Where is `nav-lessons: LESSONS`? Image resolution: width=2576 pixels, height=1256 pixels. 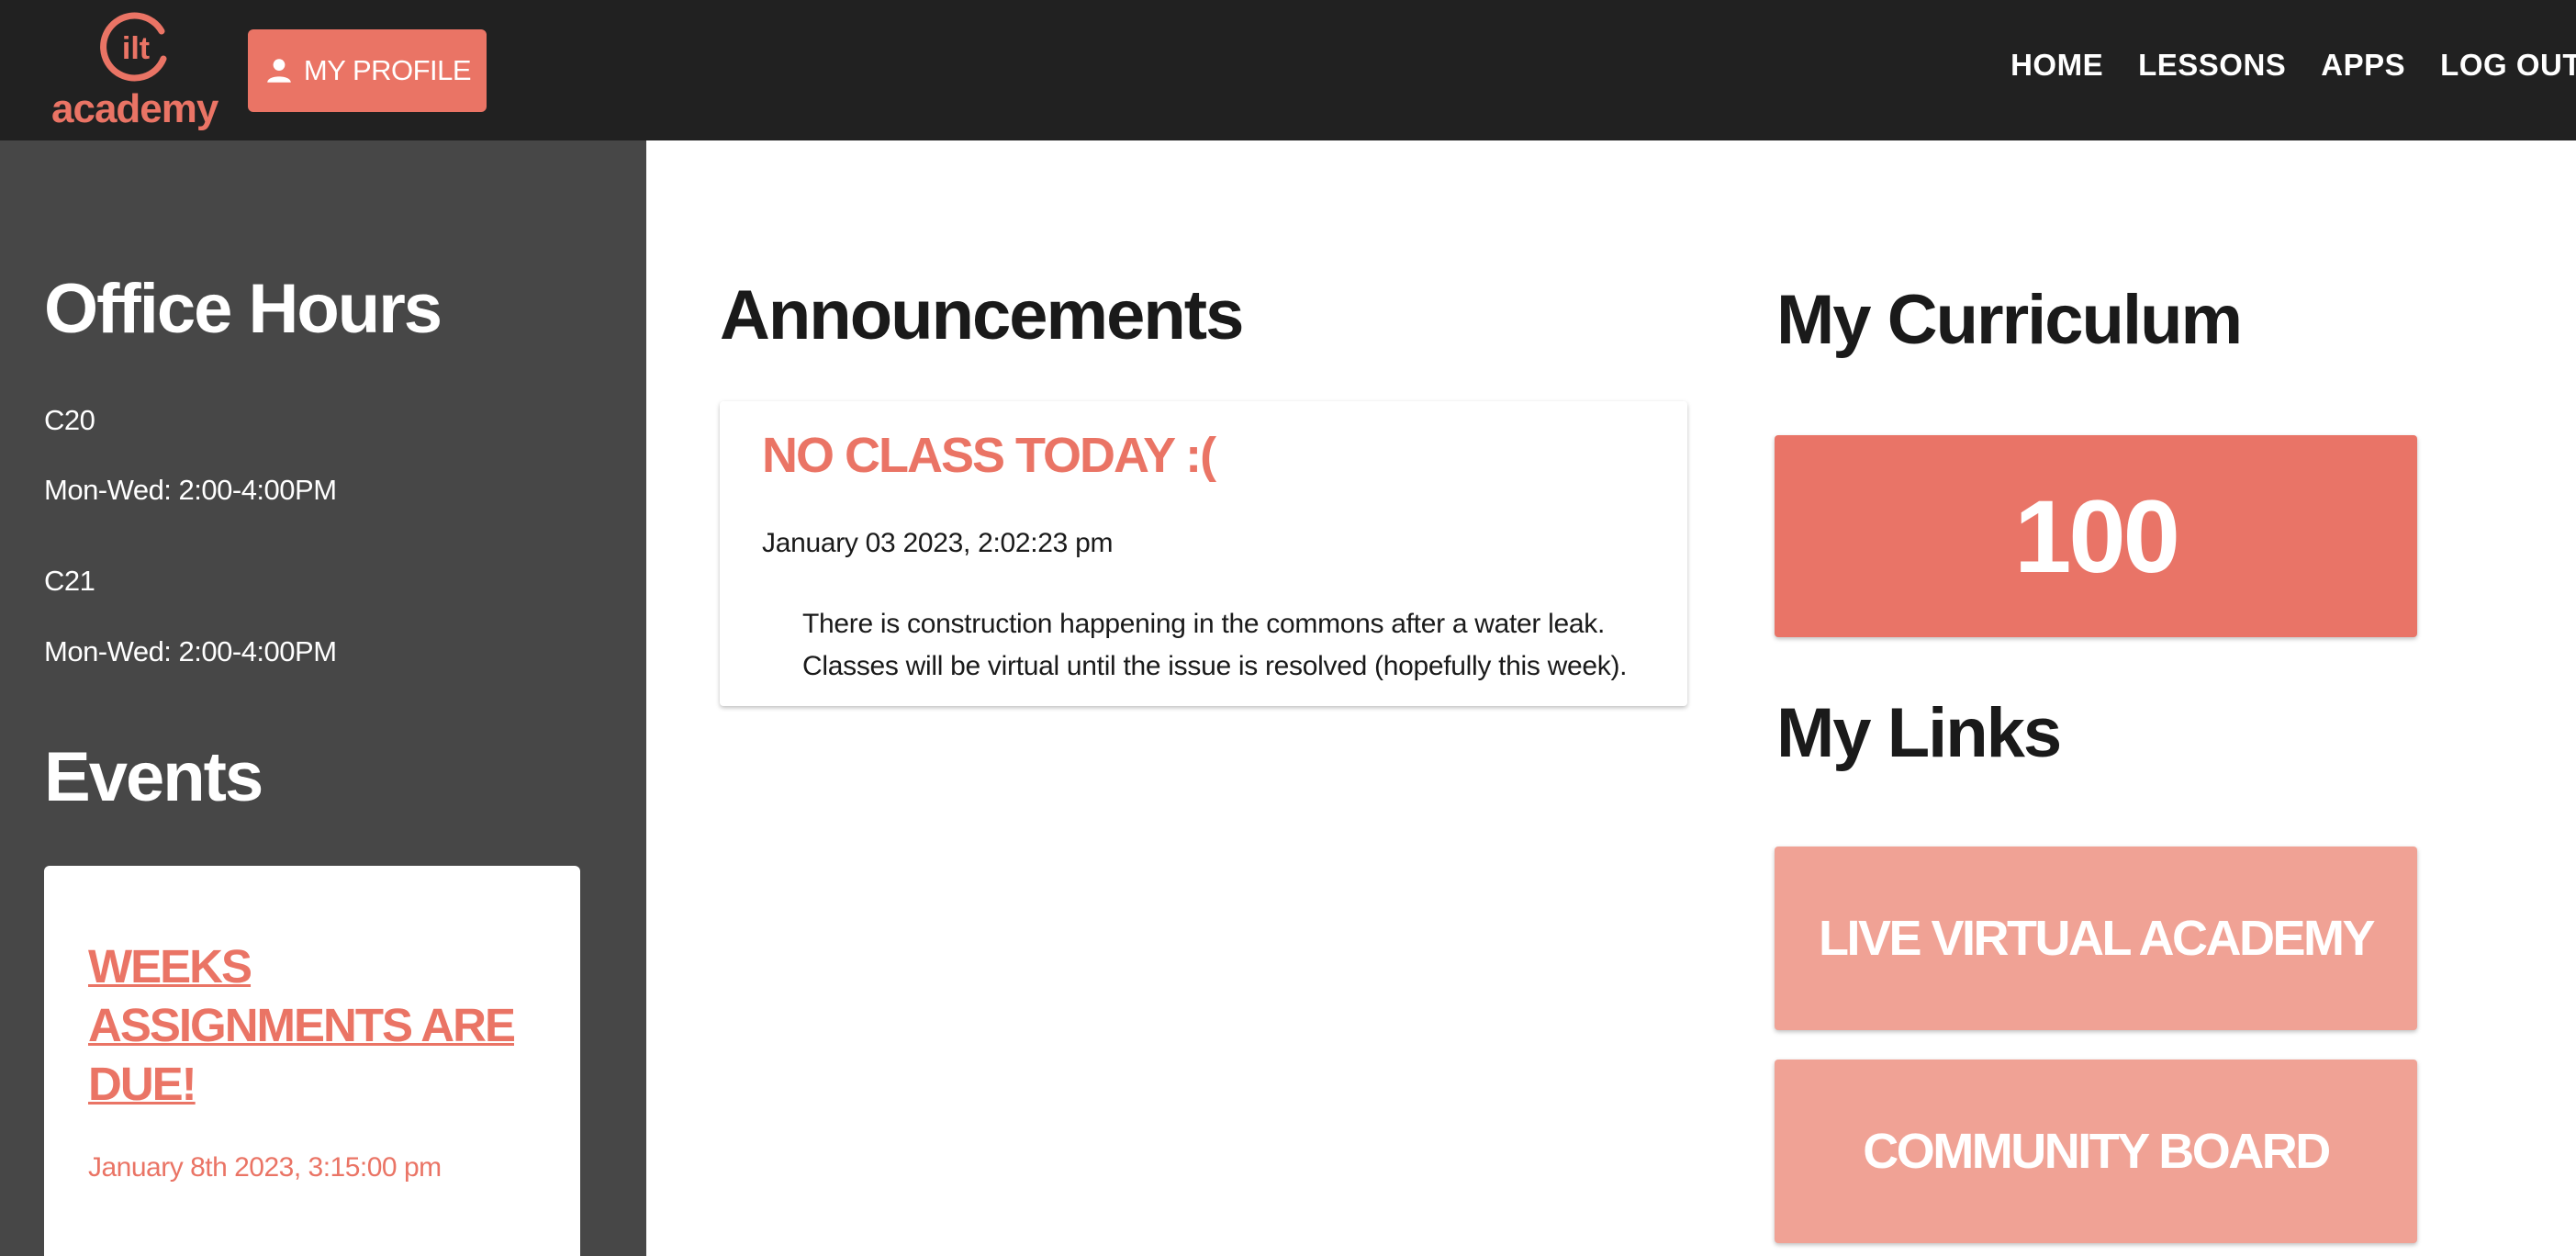 nav-lessons: LESSONS is located at coordinates (2212, 65).